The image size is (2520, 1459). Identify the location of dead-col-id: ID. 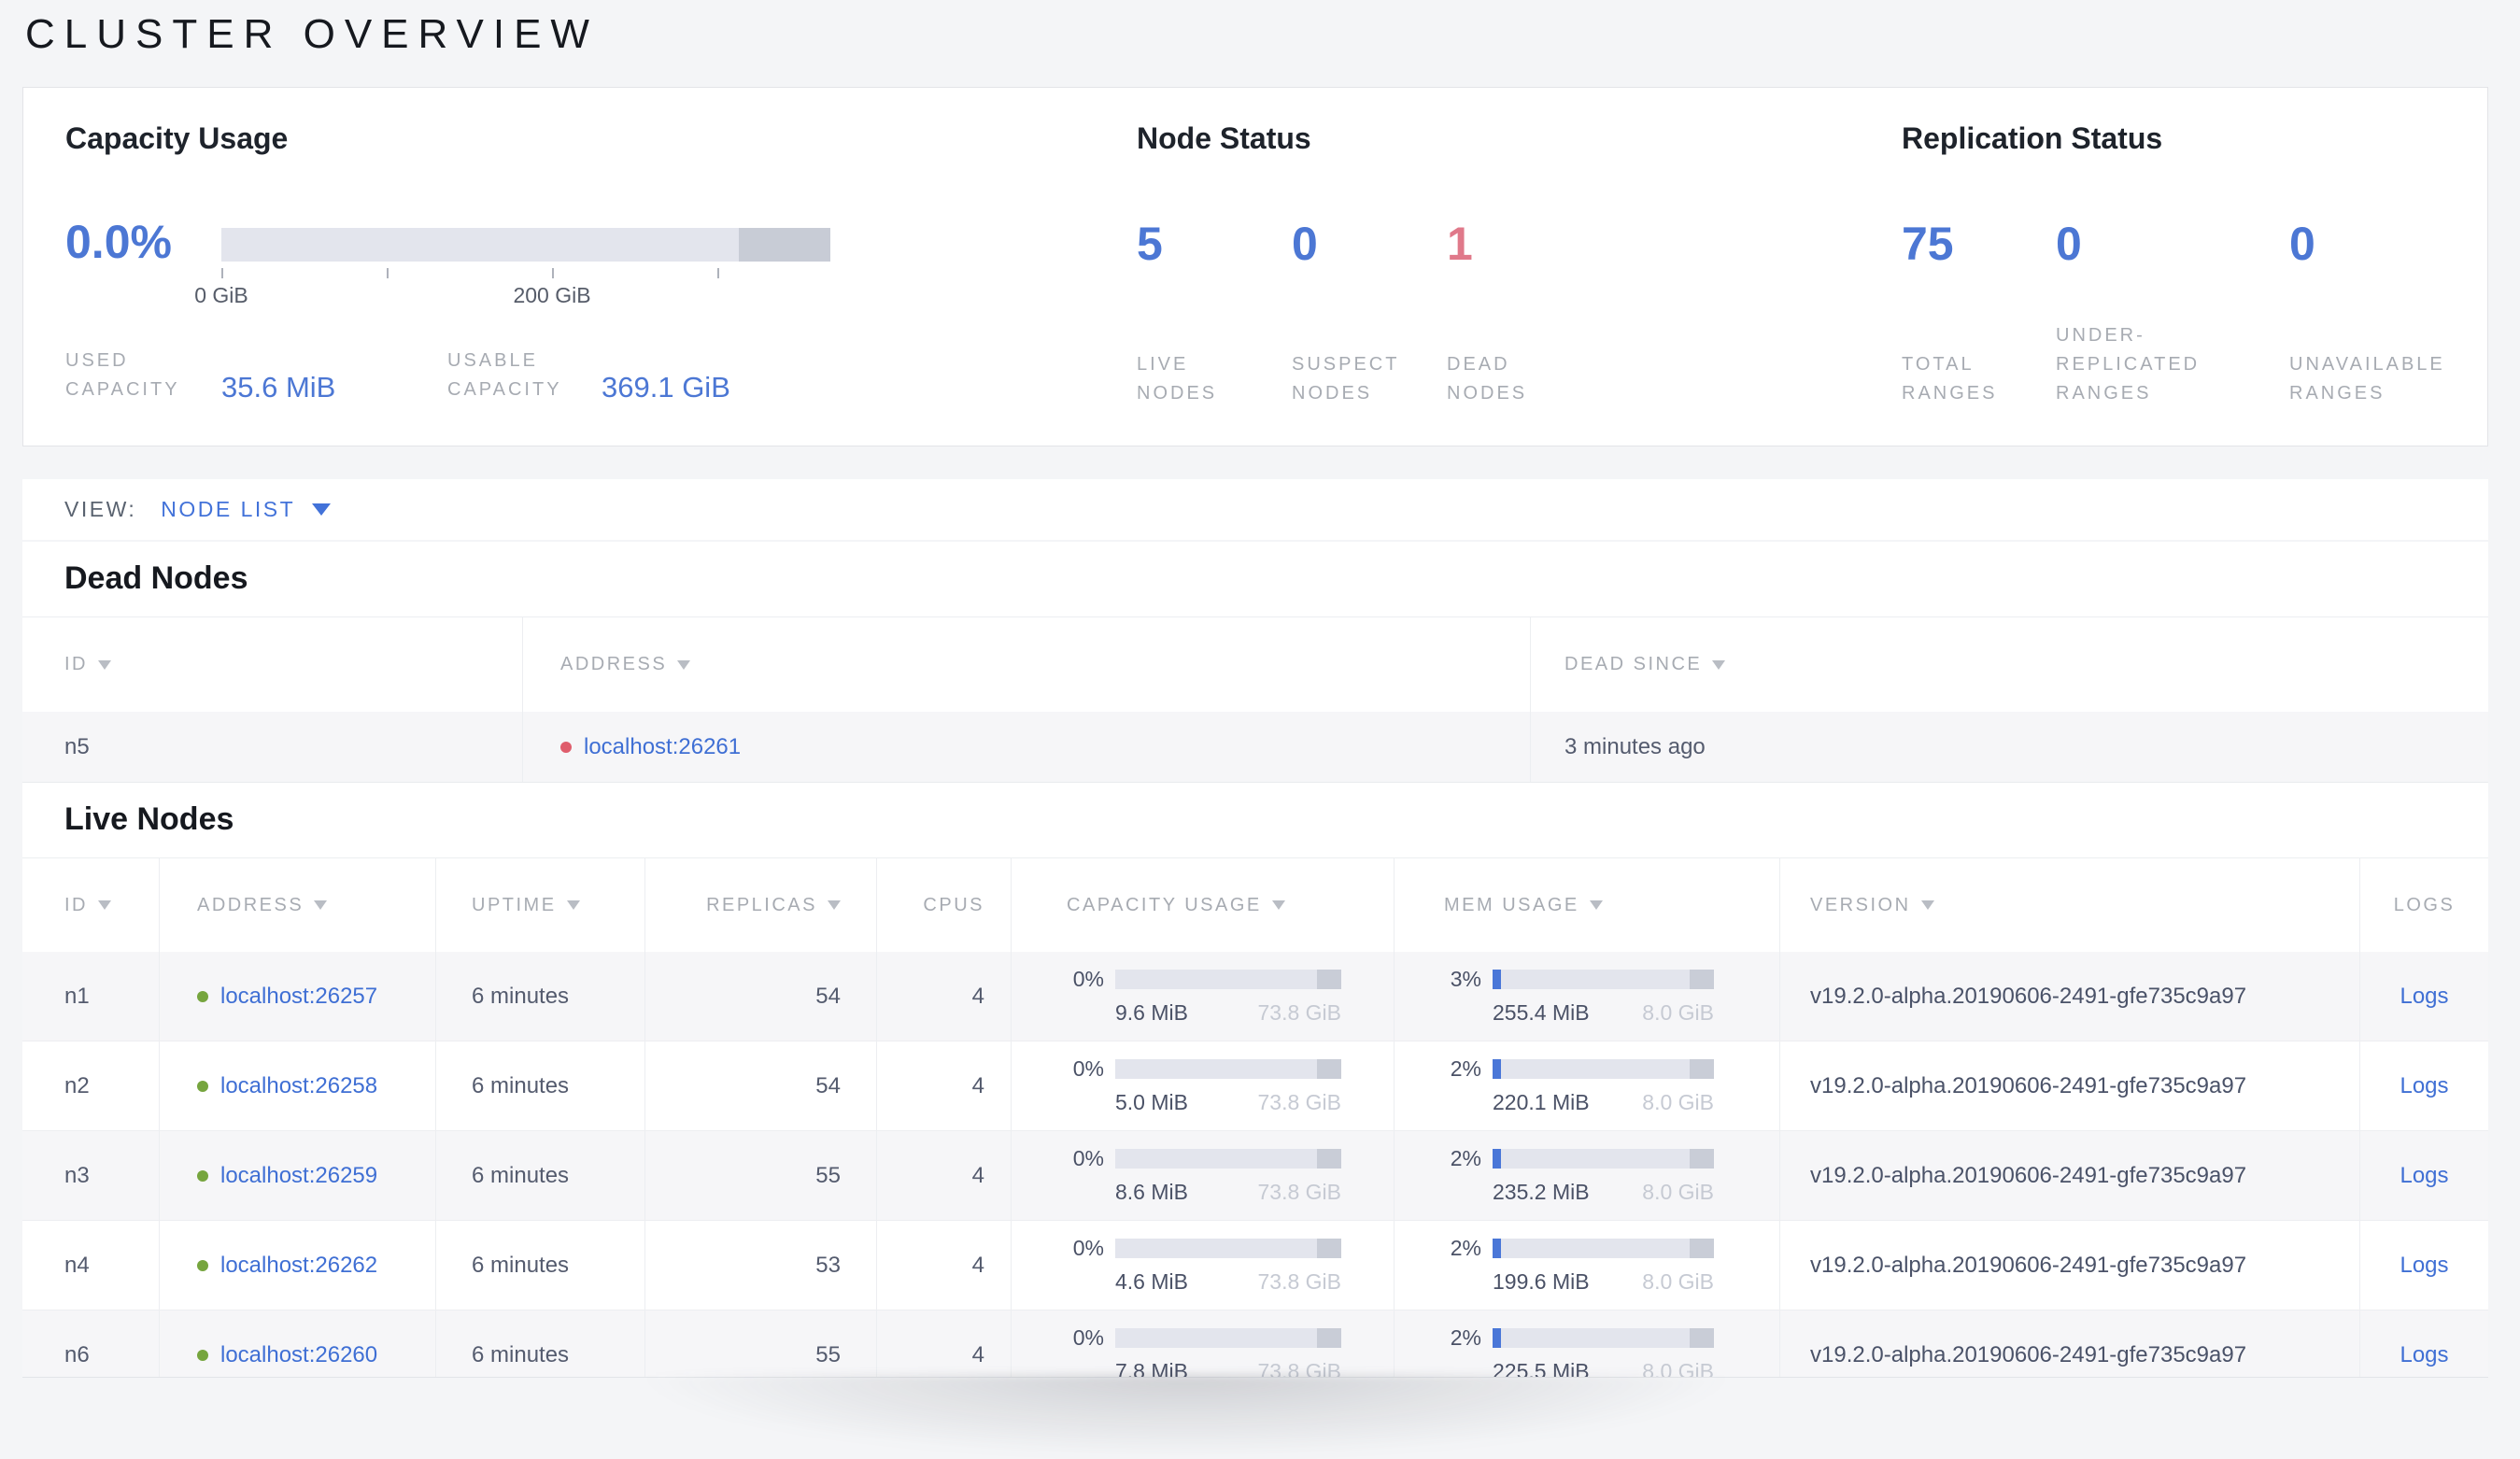
(272, 664).